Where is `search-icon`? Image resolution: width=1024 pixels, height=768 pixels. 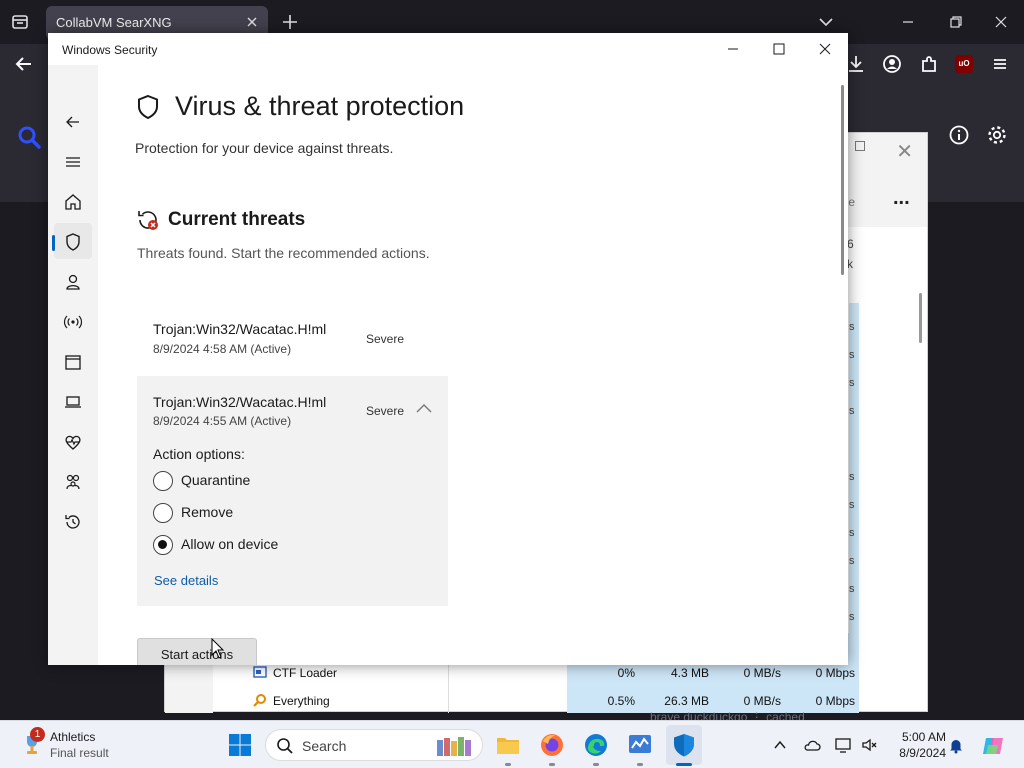
search-icon is located at coordinates (285, 746).